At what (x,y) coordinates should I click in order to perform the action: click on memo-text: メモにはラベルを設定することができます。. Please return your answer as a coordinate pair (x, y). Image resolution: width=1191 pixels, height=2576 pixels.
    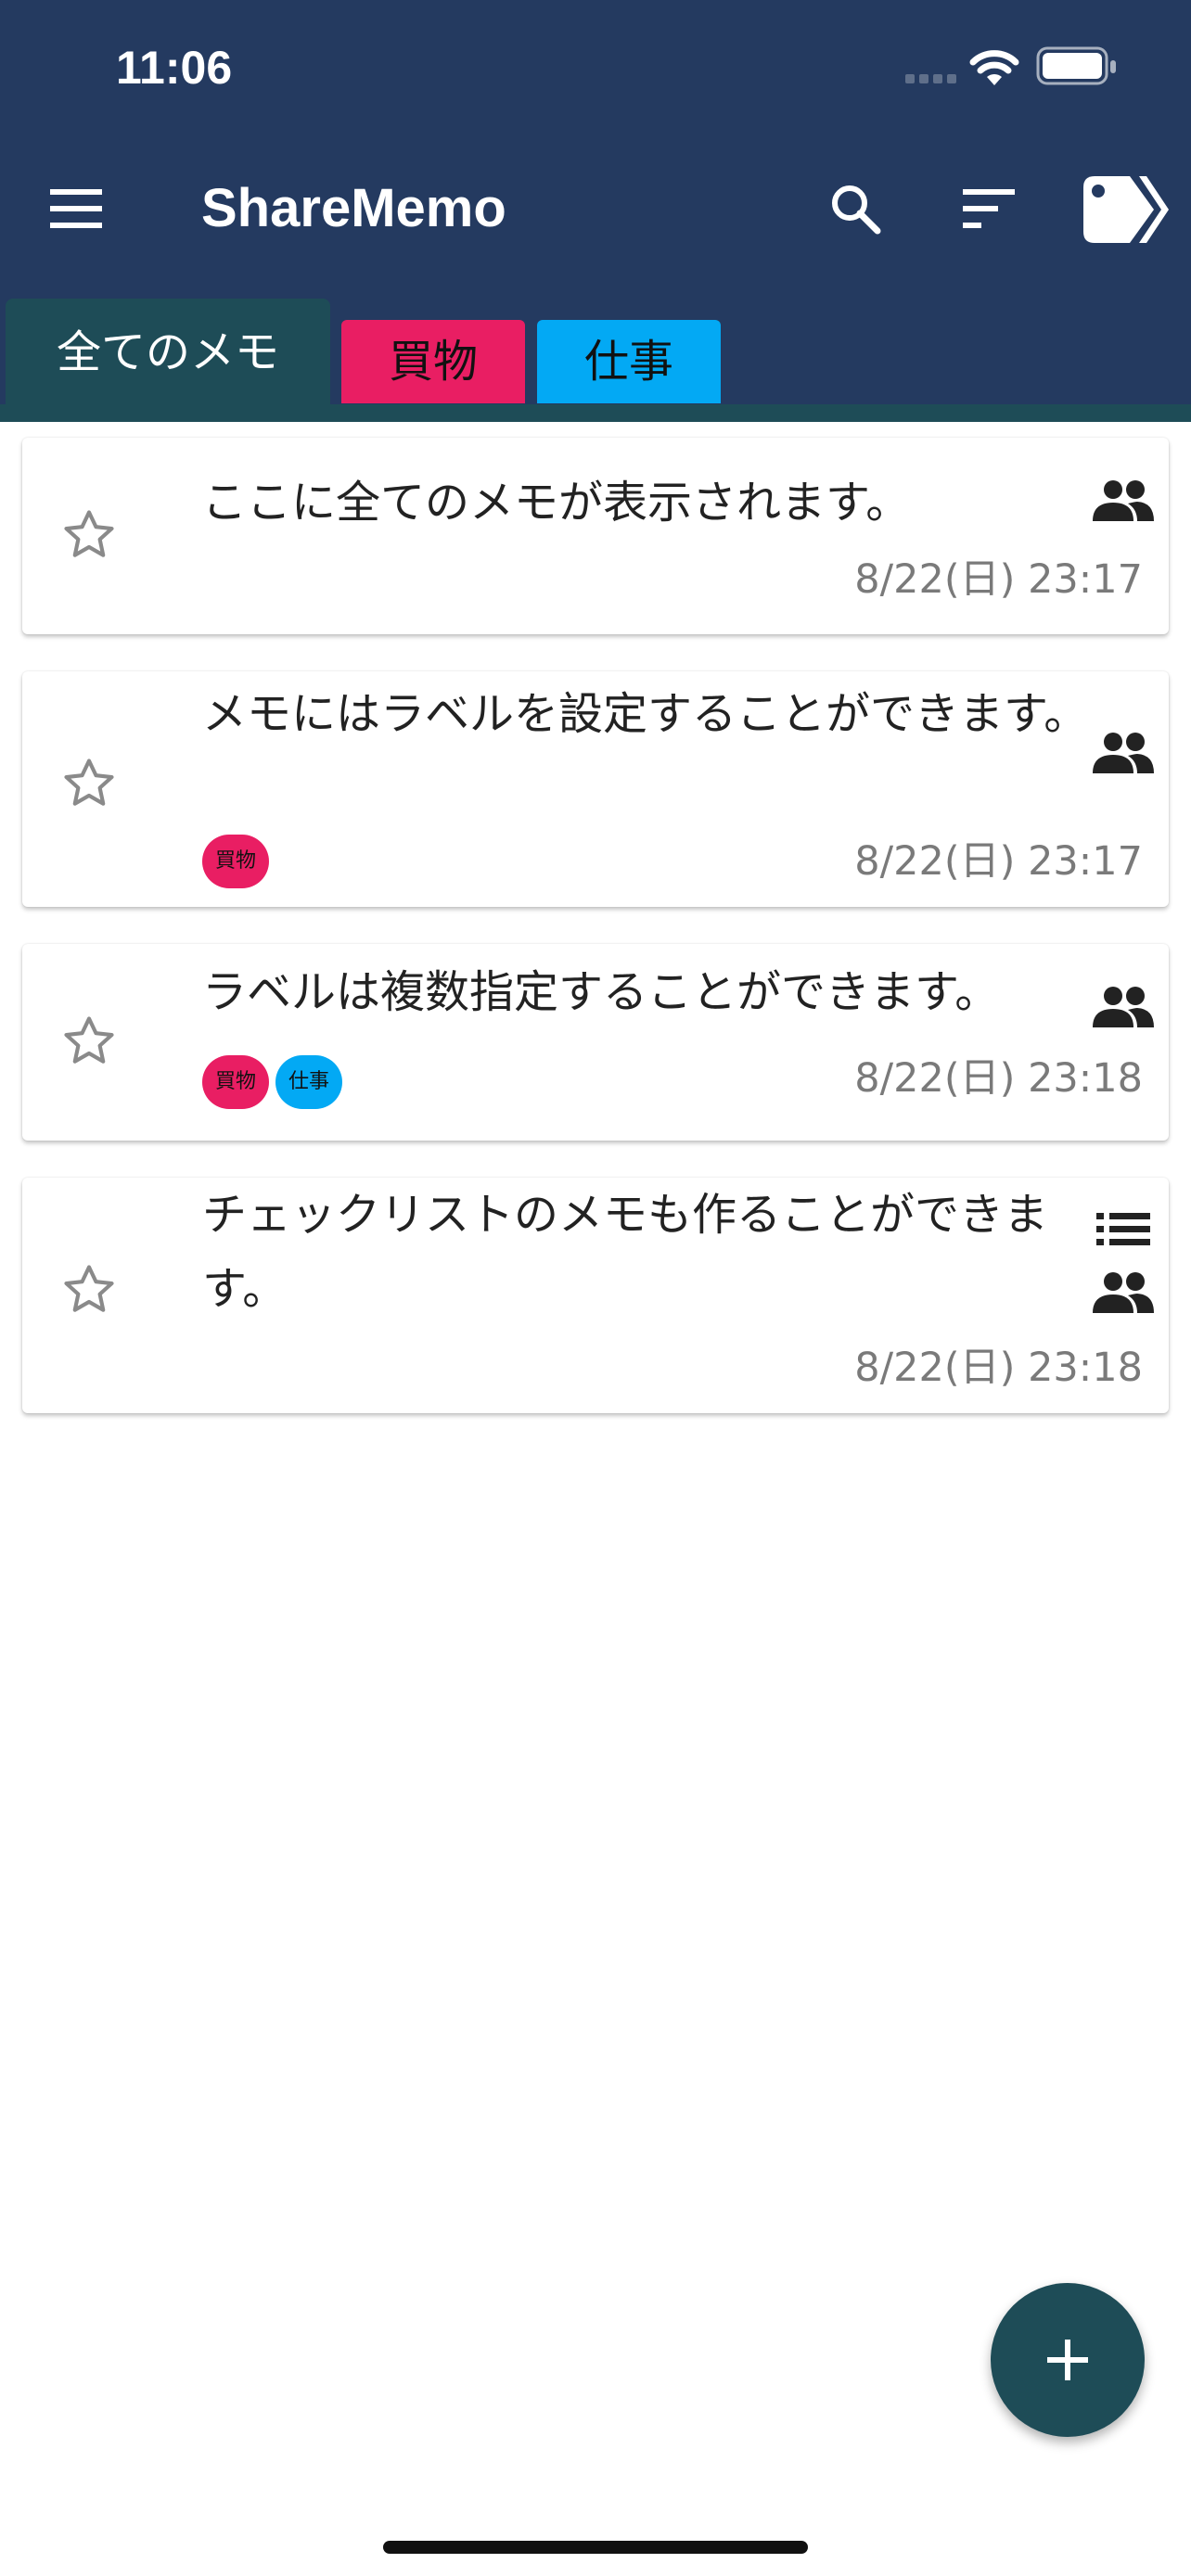
    Looking at the image, I should click on (645, 714).